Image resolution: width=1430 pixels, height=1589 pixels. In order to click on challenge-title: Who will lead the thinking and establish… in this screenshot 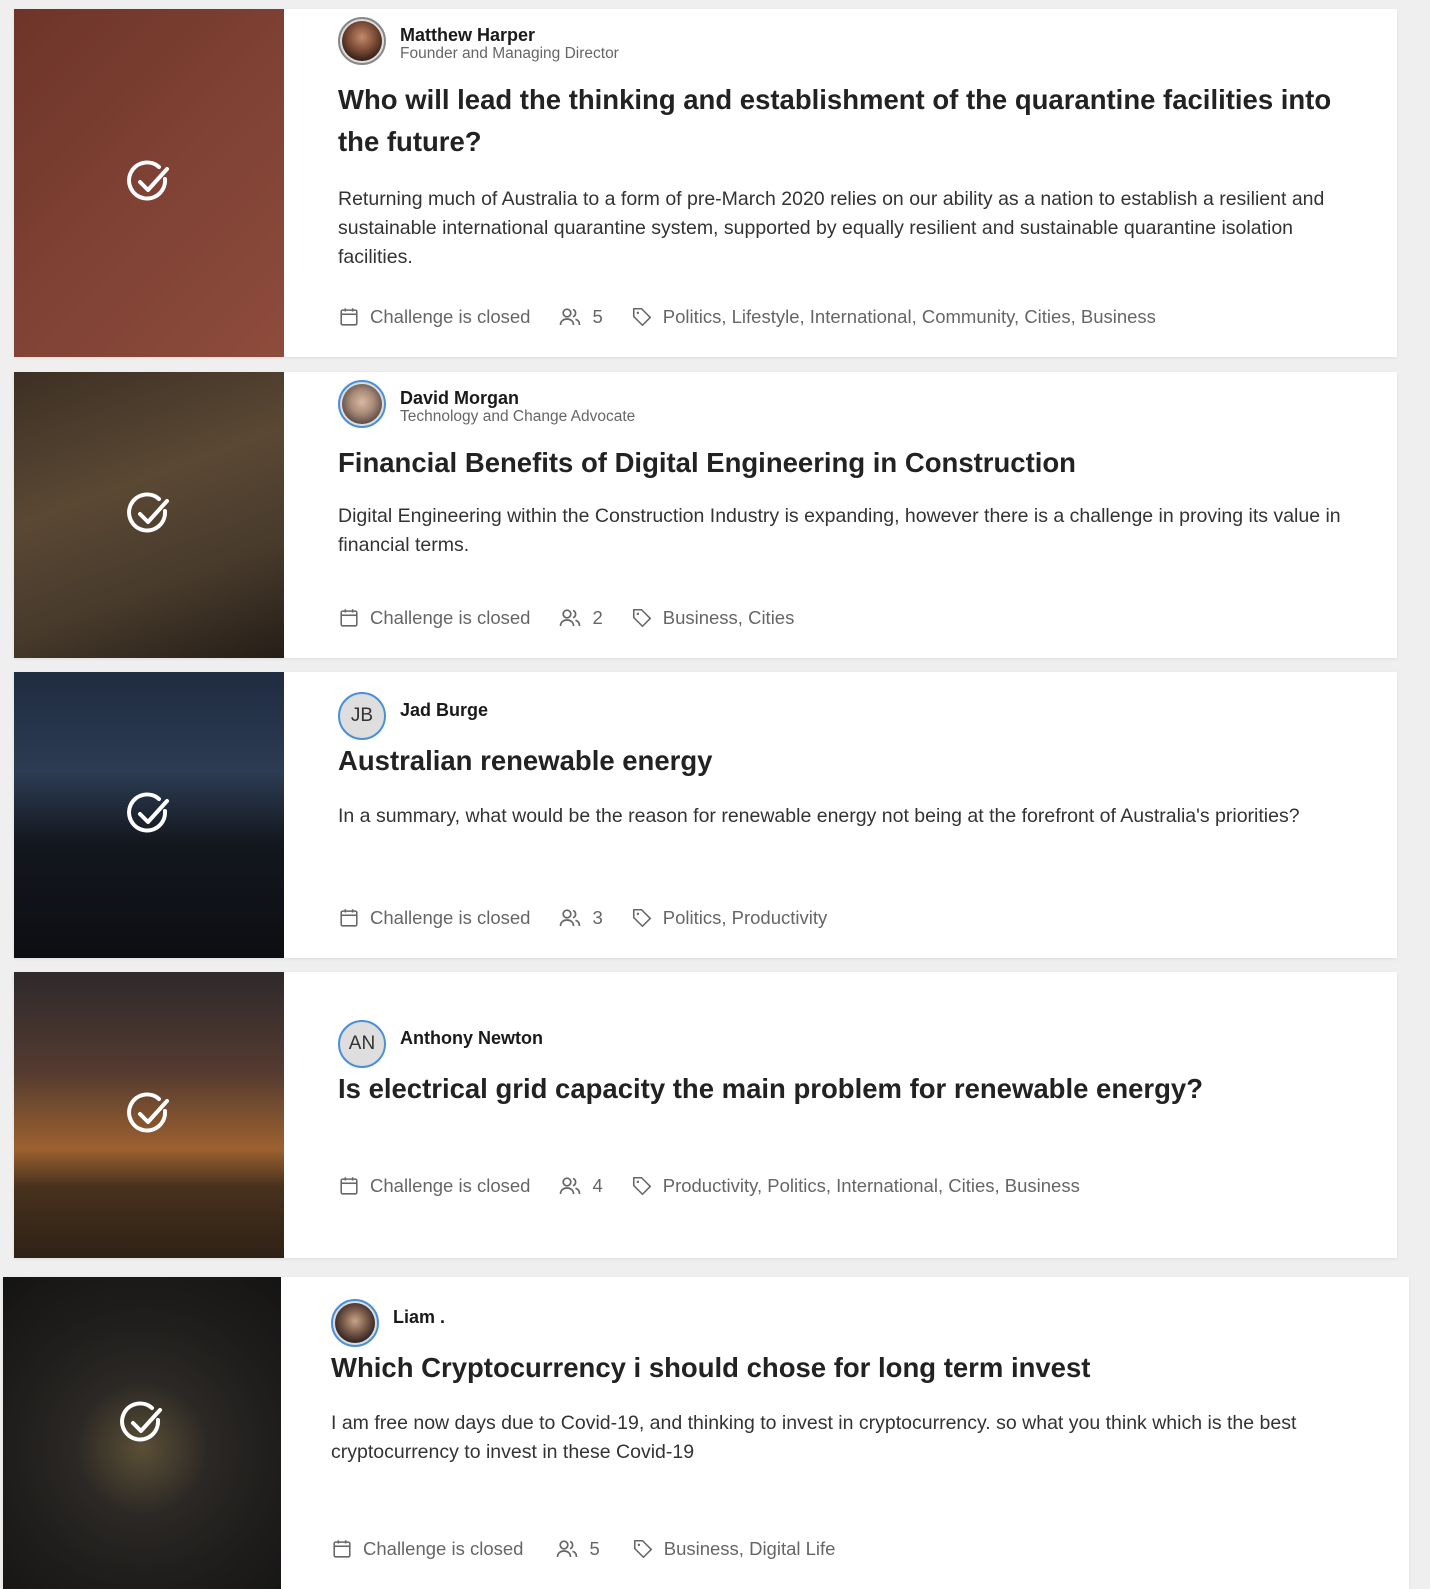, I will do `click(852, 121)`.